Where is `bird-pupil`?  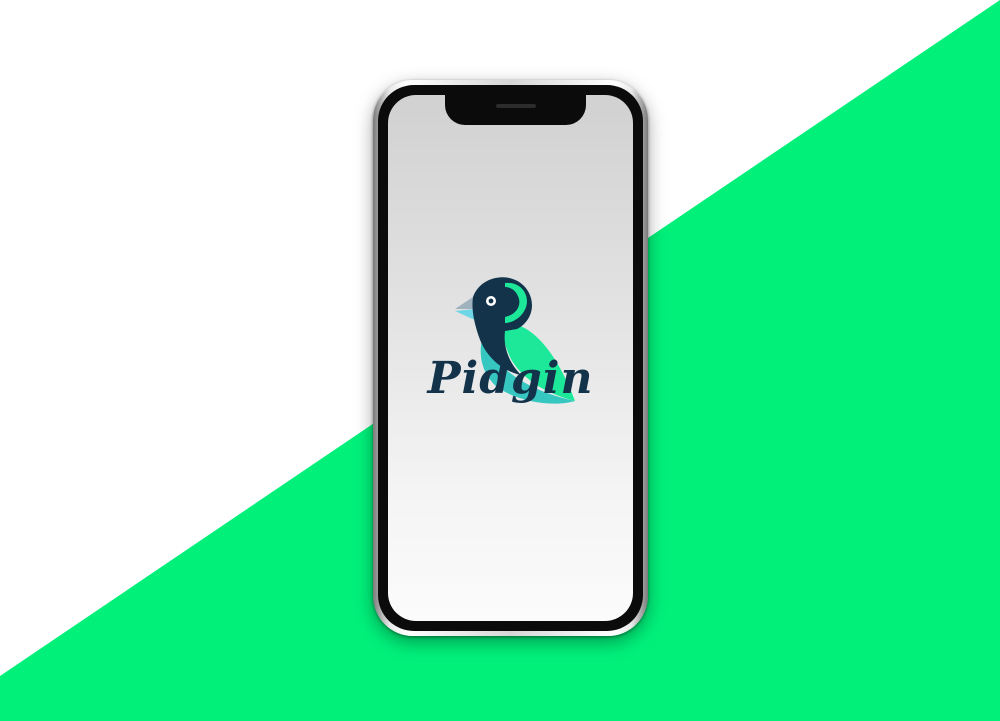
bird-pupil is located at coordinates (491, 301).